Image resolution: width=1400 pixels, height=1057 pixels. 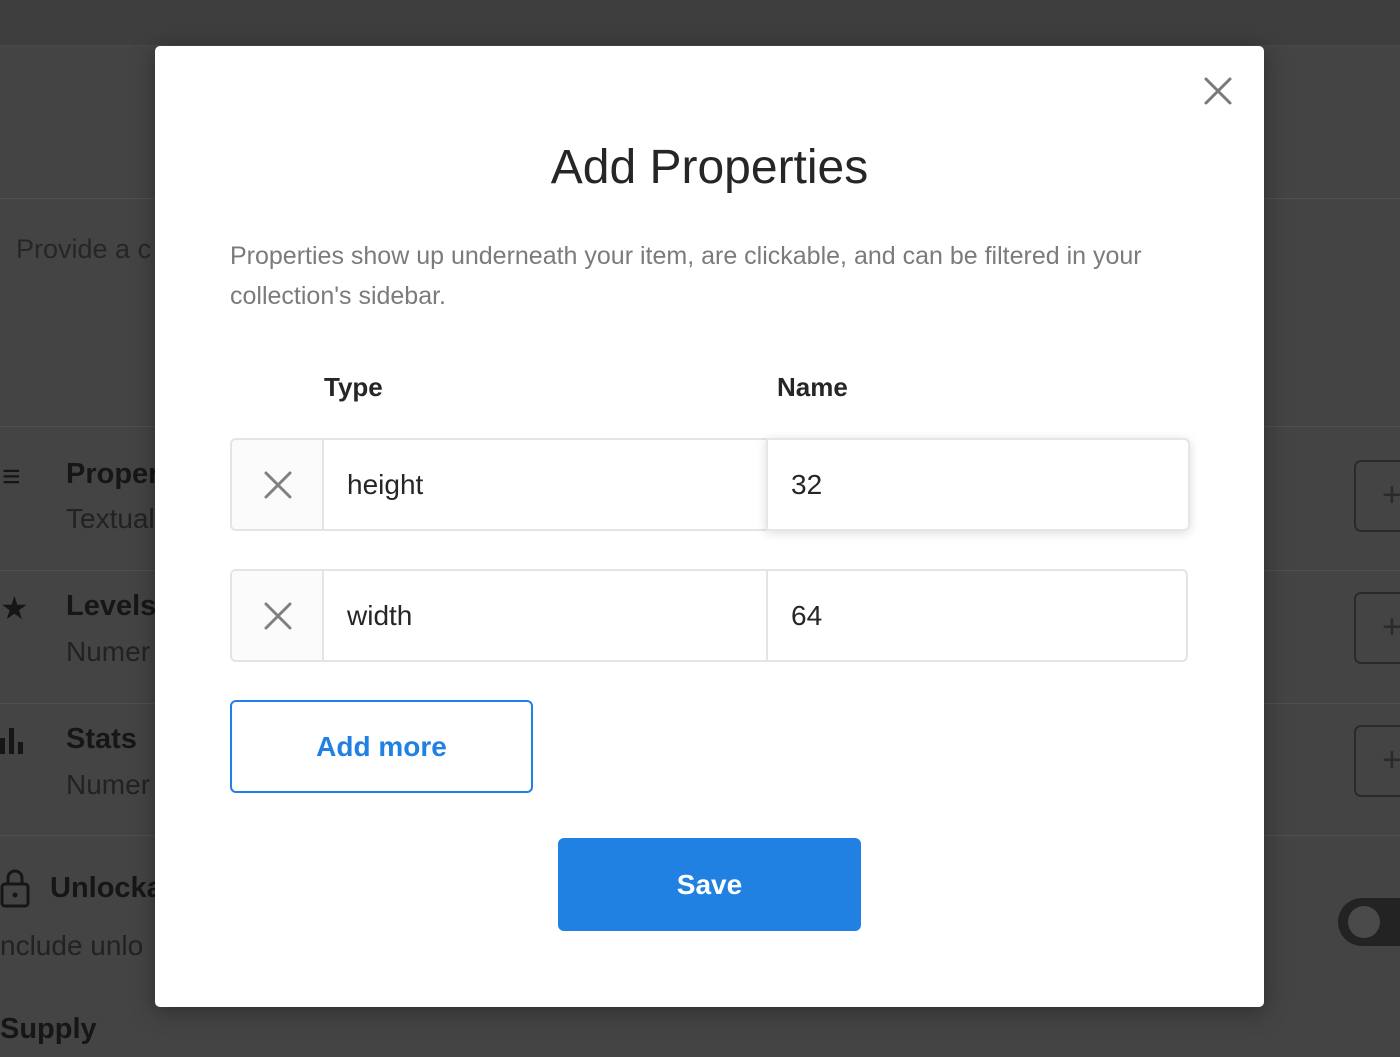 What do you see at coordinates (1377, 496) in the screenshot?
I see `add-properties-button: +` at bounding box center [1377, 496].